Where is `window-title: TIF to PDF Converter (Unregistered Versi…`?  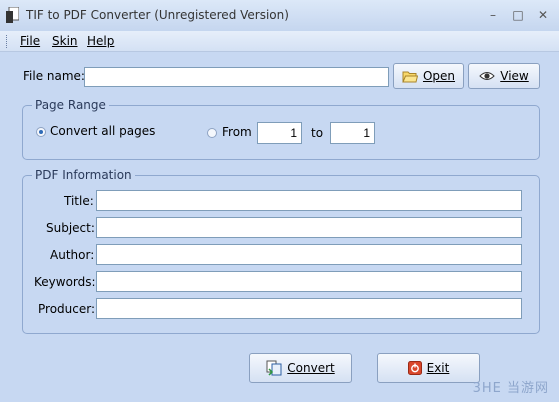 window-title: TIF to PDF Converter (Unregistered Versi… is located at coordinates (157, 15).